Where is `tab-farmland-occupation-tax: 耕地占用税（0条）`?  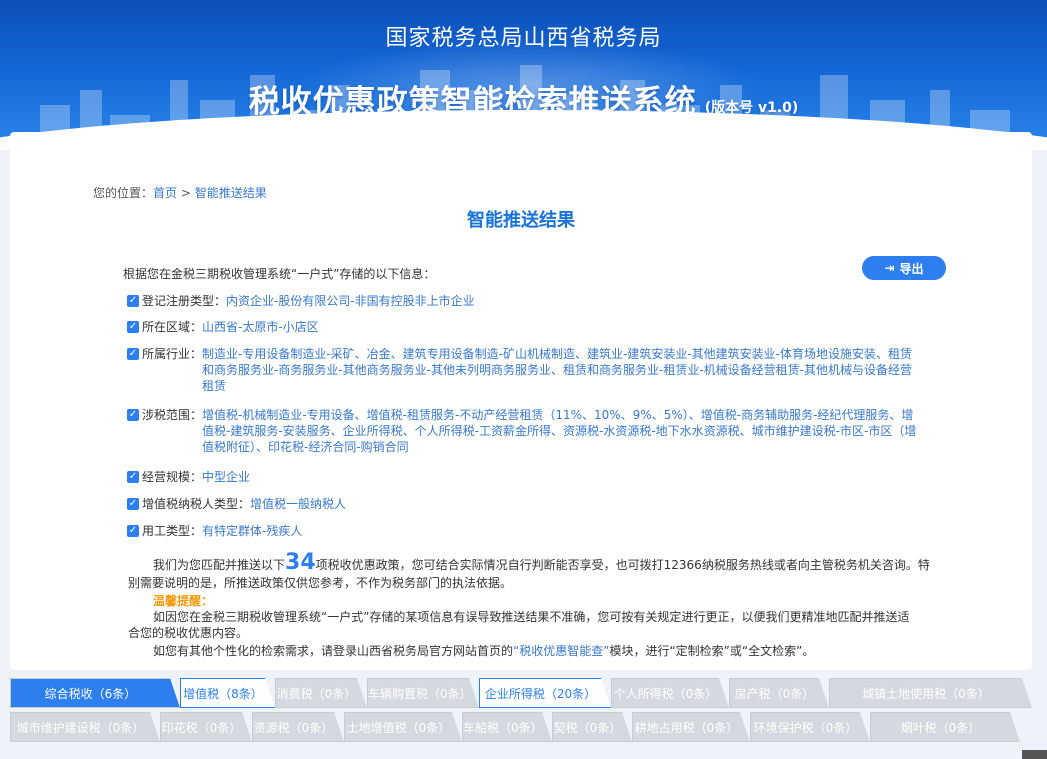 tab-farmland-occupation-tax: 耕地占用税（0条） is located at coordinates (691, 727).